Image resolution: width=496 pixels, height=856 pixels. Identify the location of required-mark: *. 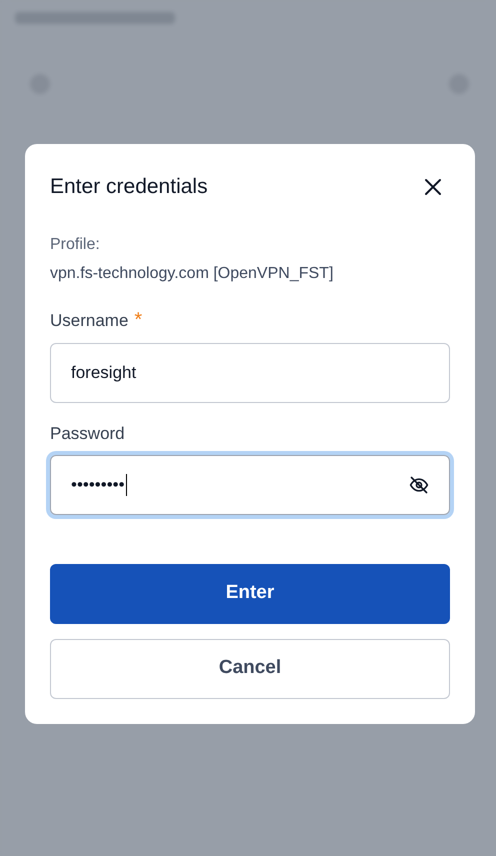
(138, 320).